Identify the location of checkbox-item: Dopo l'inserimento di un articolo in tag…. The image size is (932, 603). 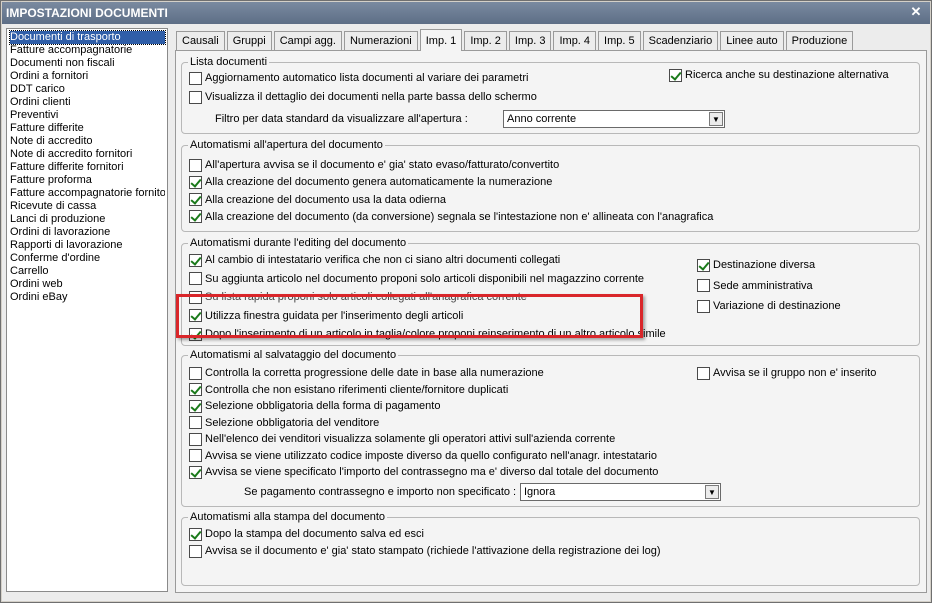
(427, 334).